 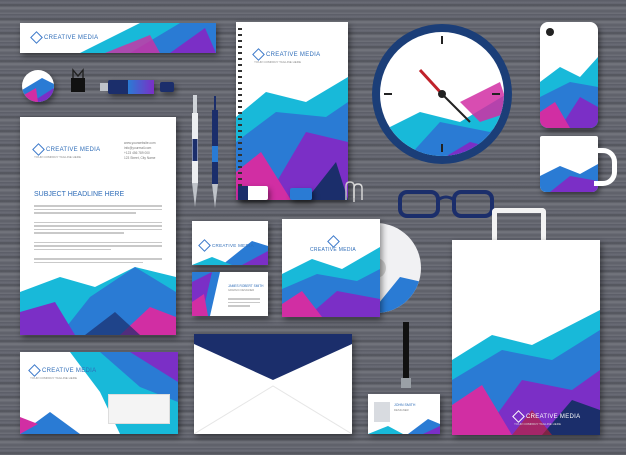 I want to click on binder-clip-icon, so click(x=78, y=81).